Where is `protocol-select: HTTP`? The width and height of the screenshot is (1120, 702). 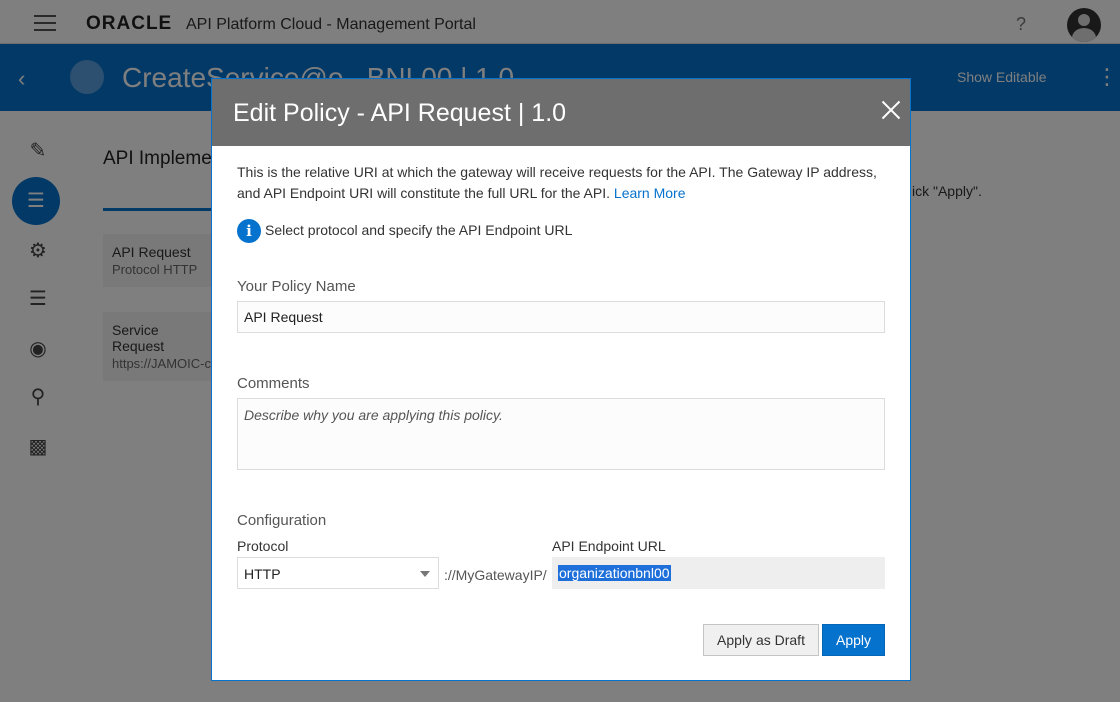 protocol-select: HTTP is located at coordinates (338, 573).